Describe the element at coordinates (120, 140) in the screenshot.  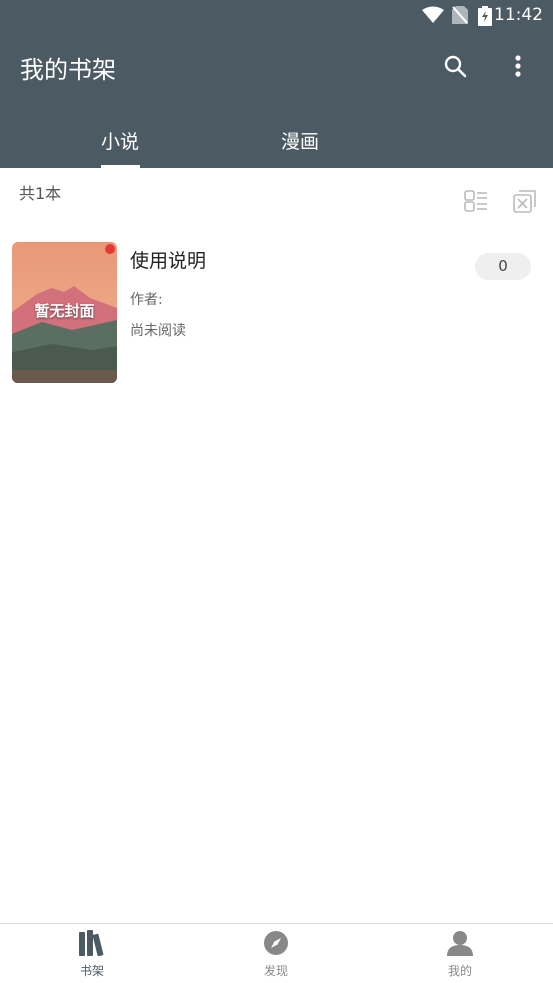
I see `tab-novel: 小说` at that location.